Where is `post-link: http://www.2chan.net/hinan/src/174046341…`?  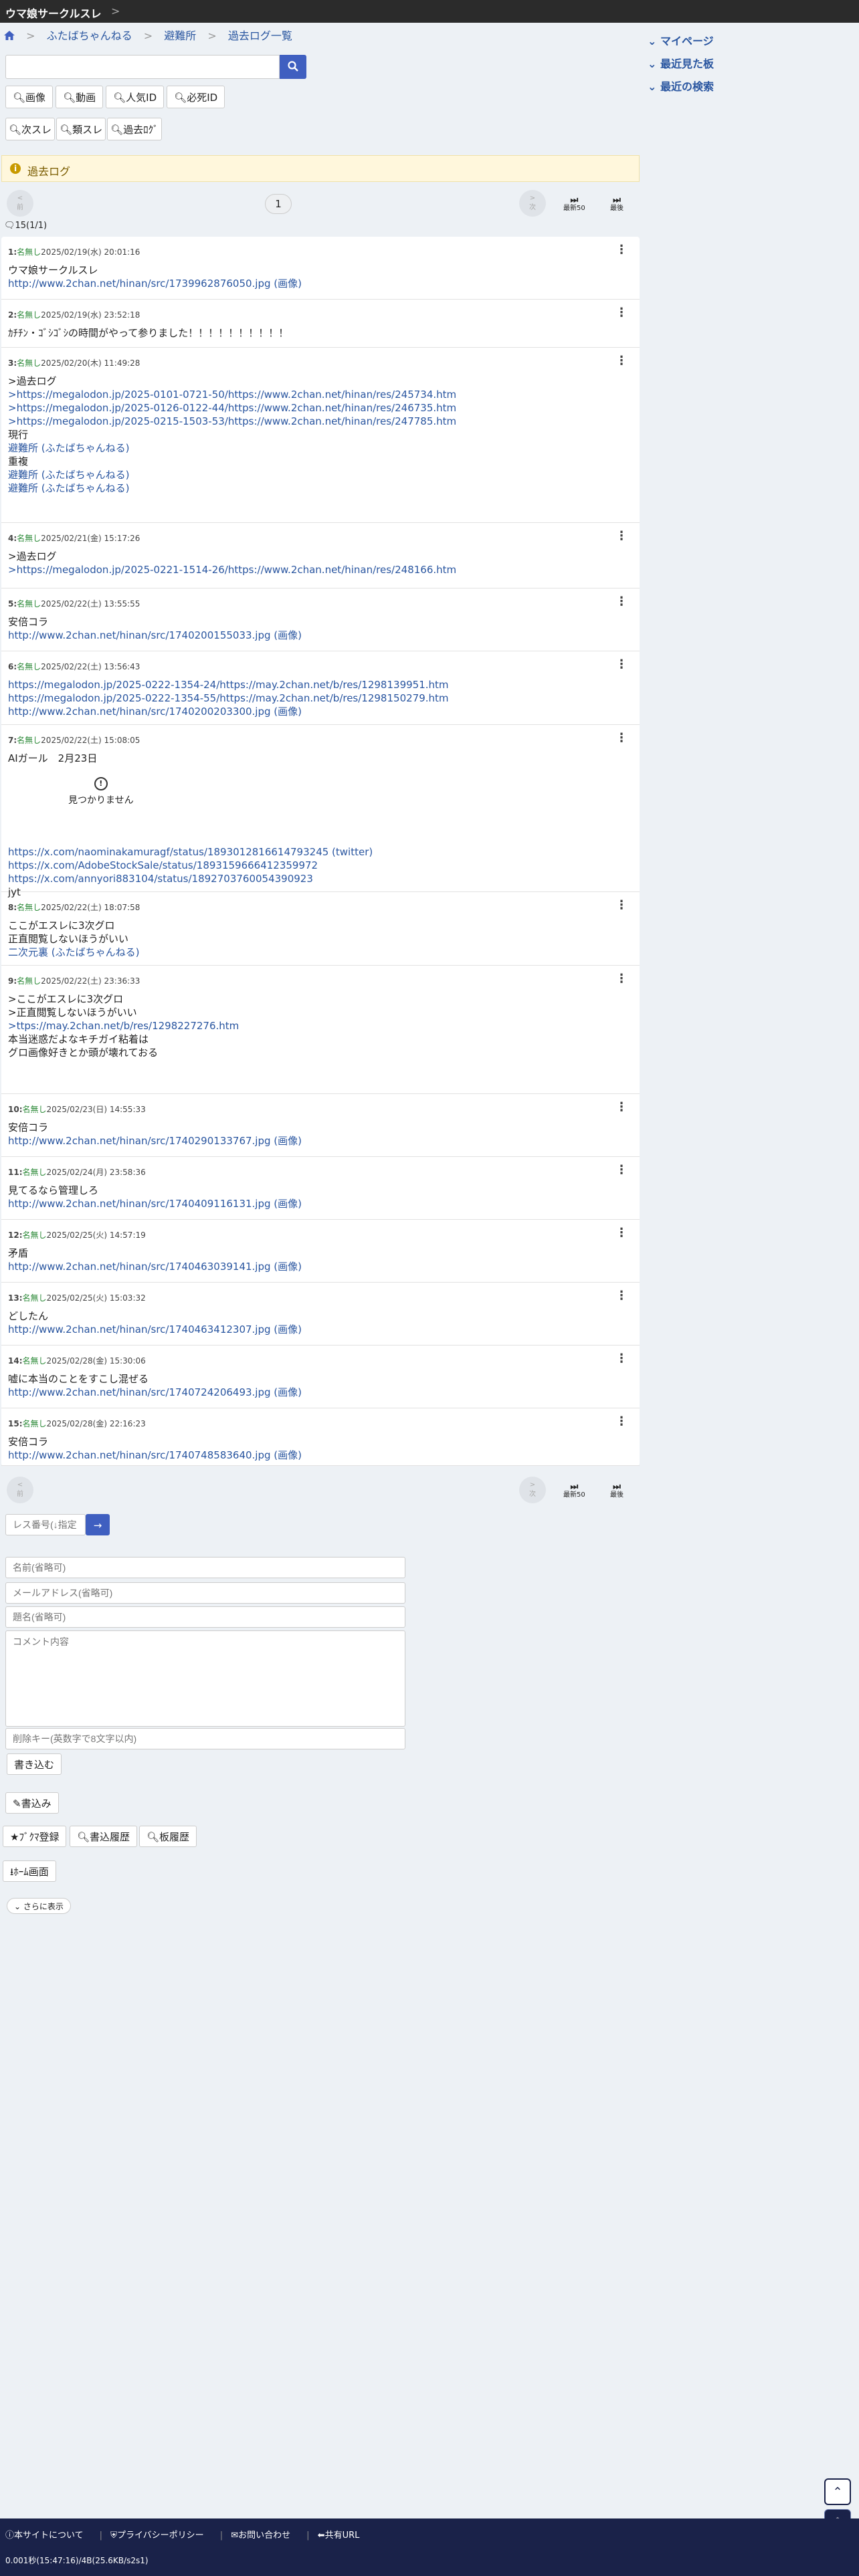
post-link: http://www.2chan.net/hinan/src/174046341… is located at coordinates (155, 1329).